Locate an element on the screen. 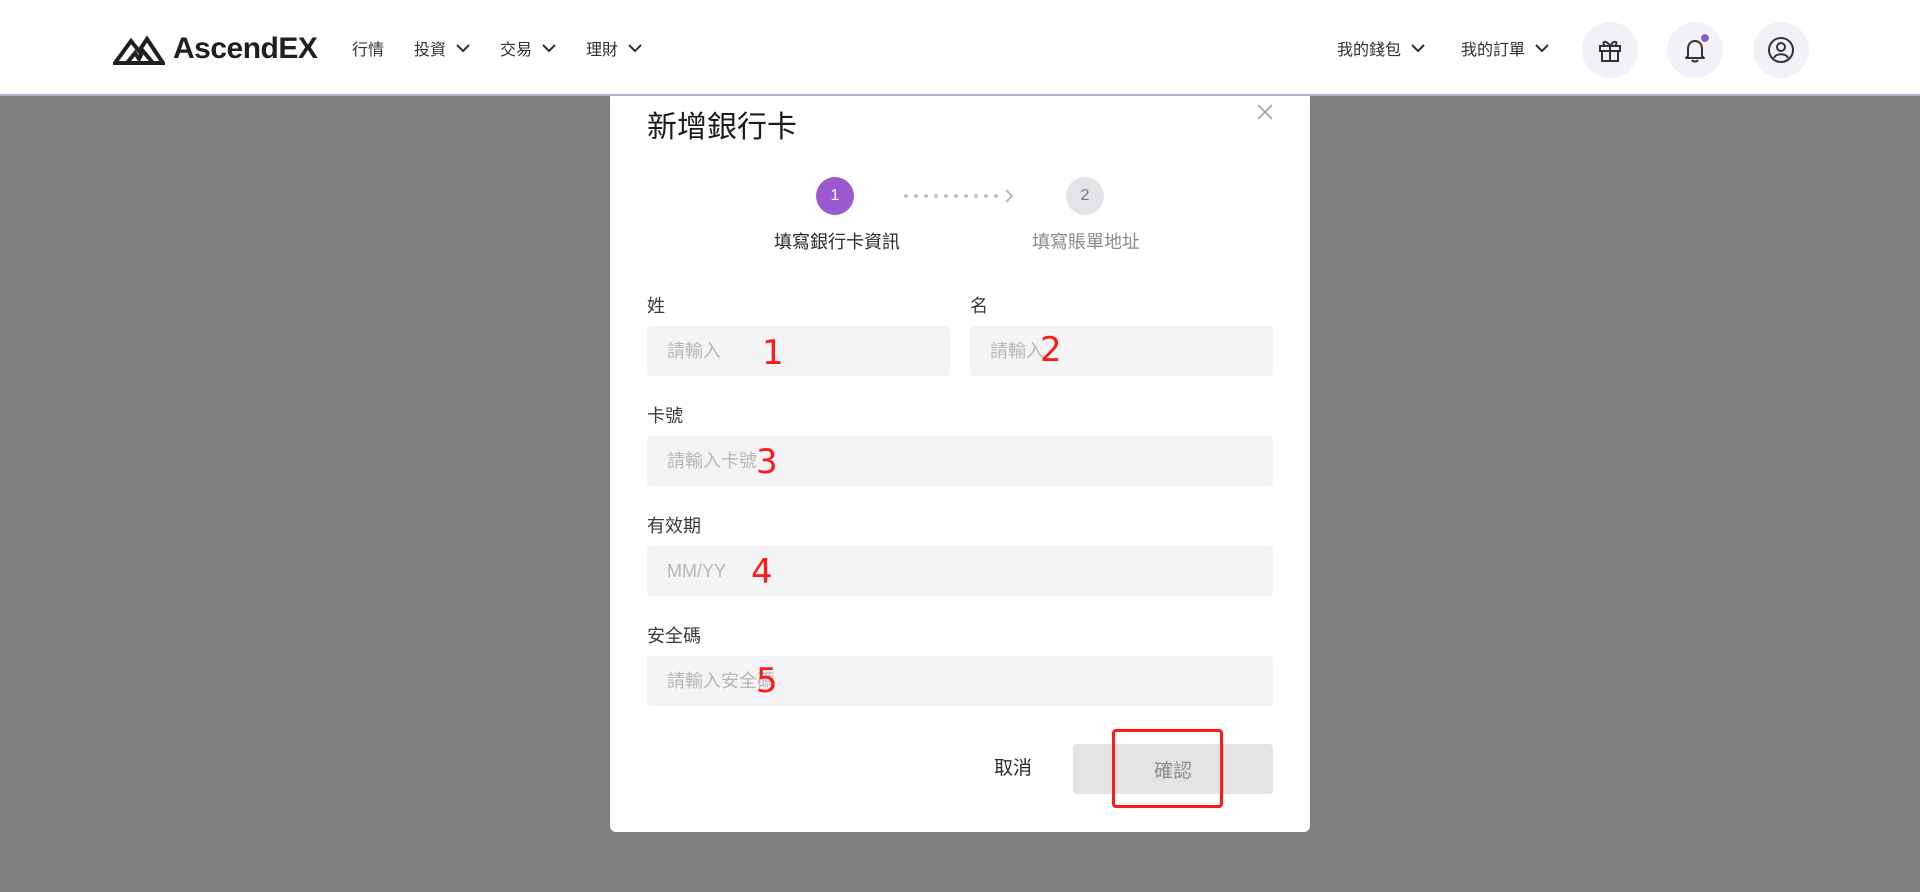 The width and height of the screenshot is (1920, 892). orders-menu-label: 我的訂單 is located at coordinates (1493, 50).